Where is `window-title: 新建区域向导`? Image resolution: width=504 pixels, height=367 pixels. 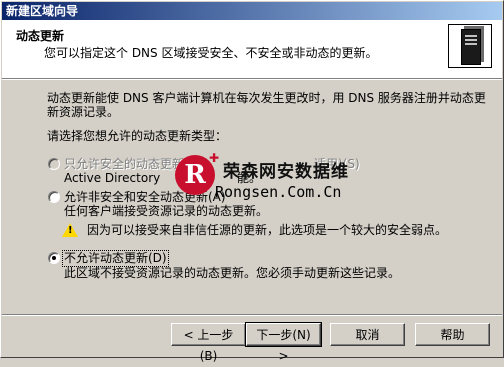
window-title: 新建区域向导 is located at coordinates (42, 11).